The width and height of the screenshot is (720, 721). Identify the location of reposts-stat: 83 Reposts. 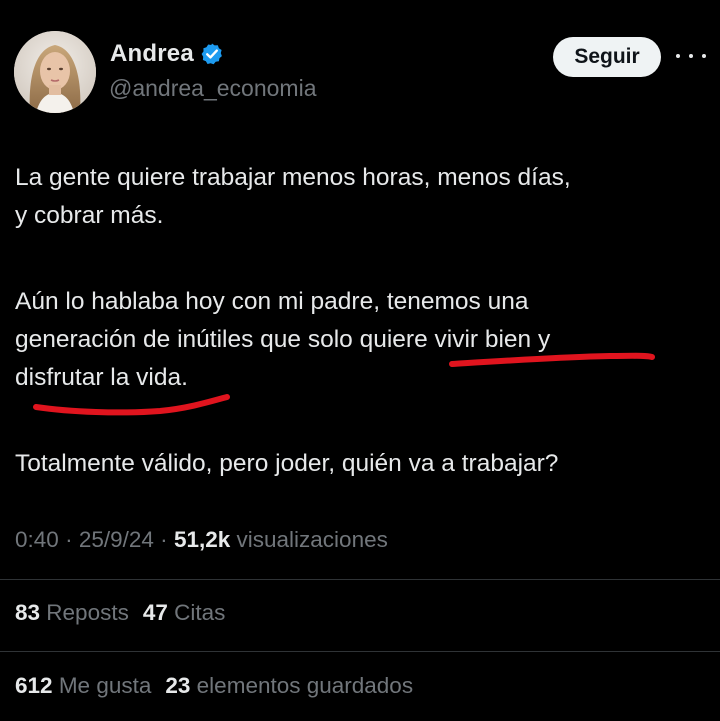
(72, 612).